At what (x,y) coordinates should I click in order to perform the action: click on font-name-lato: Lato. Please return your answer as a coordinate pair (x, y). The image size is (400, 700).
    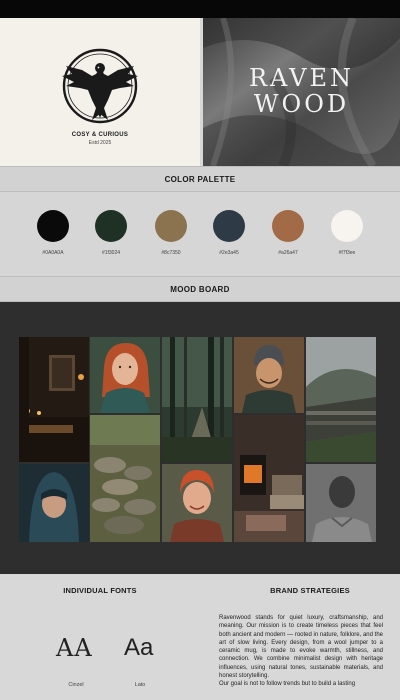
    Looking at the image, I should click on (140, 685).